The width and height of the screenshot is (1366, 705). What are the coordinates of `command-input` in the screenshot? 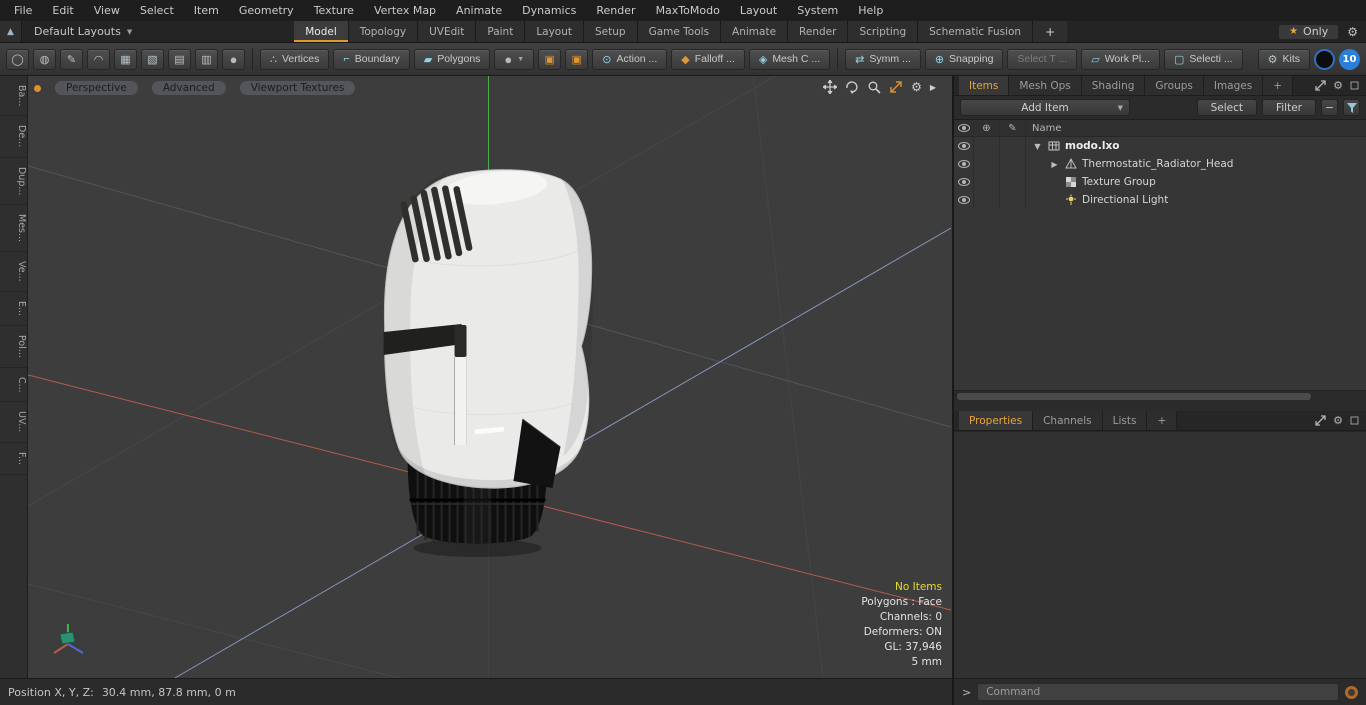 It's located at (1158, 692).